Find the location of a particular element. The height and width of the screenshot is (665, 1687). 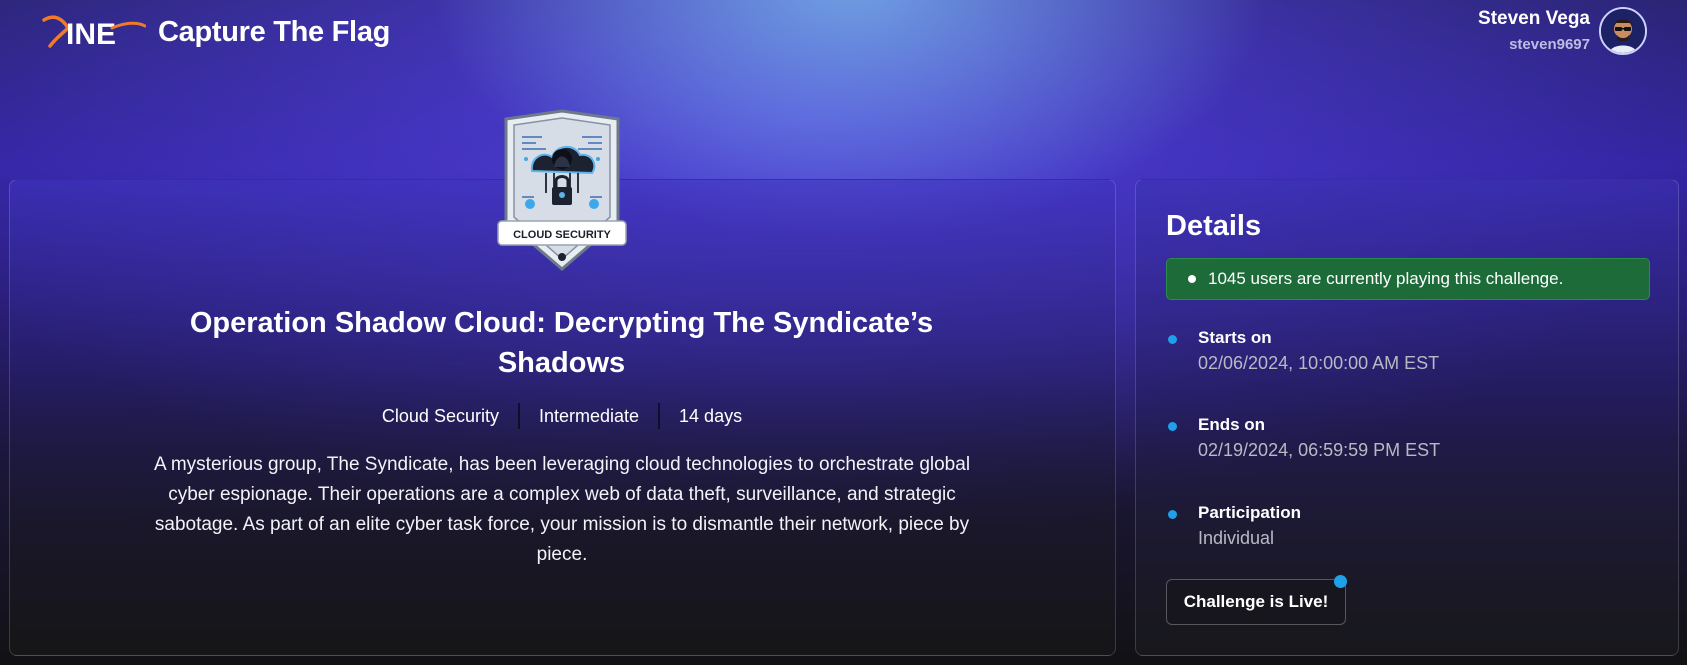

app-title: Capture The Flag is located at coordinates (274, 31).